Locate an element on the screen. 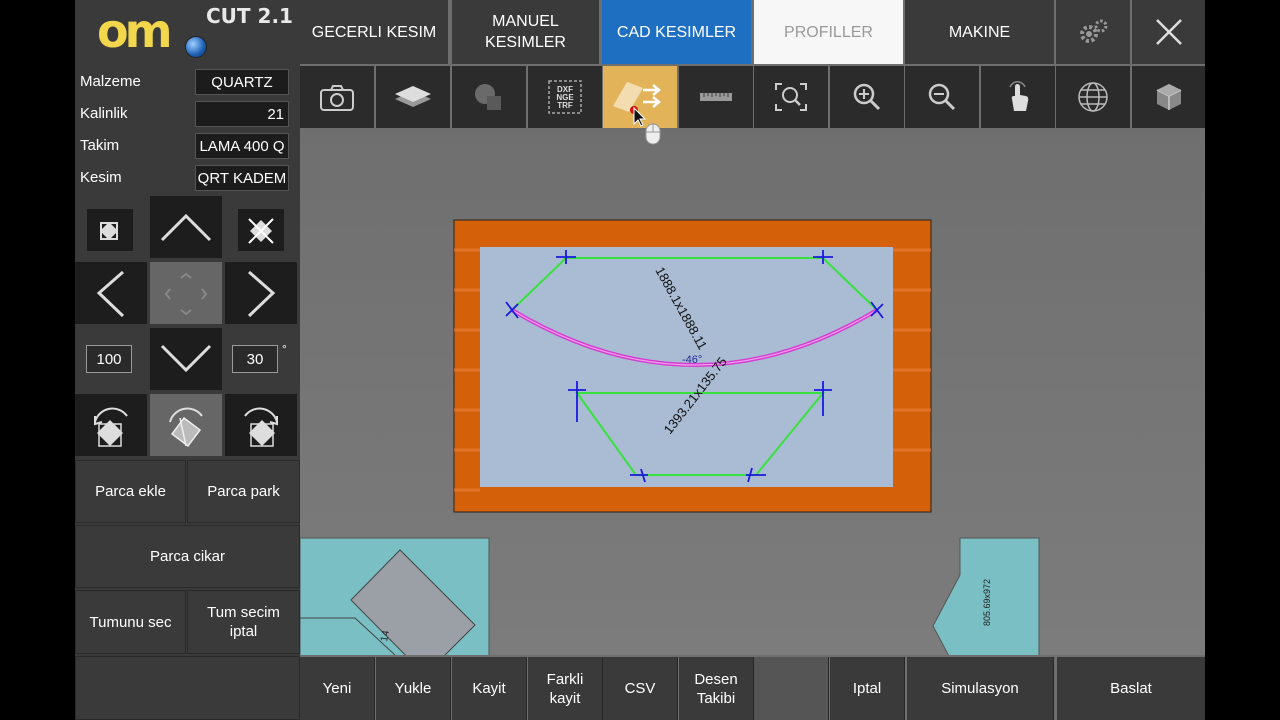 The image size is (1280, 720). jog-down-button is located at coordinates (186, 359).